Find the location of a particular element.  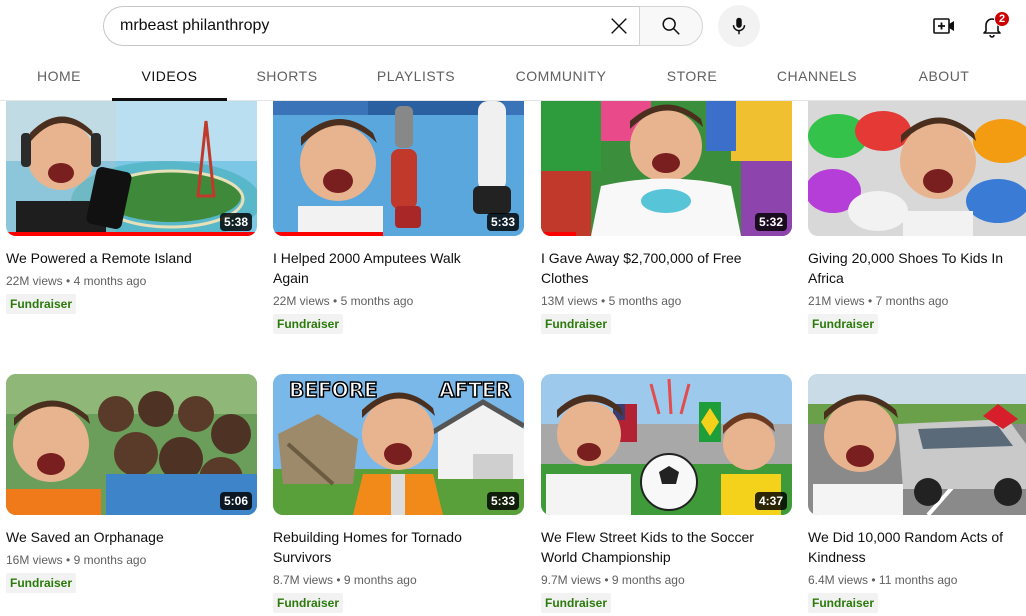

tab-shorts: SHORTS is located at coordinates (287, 76).